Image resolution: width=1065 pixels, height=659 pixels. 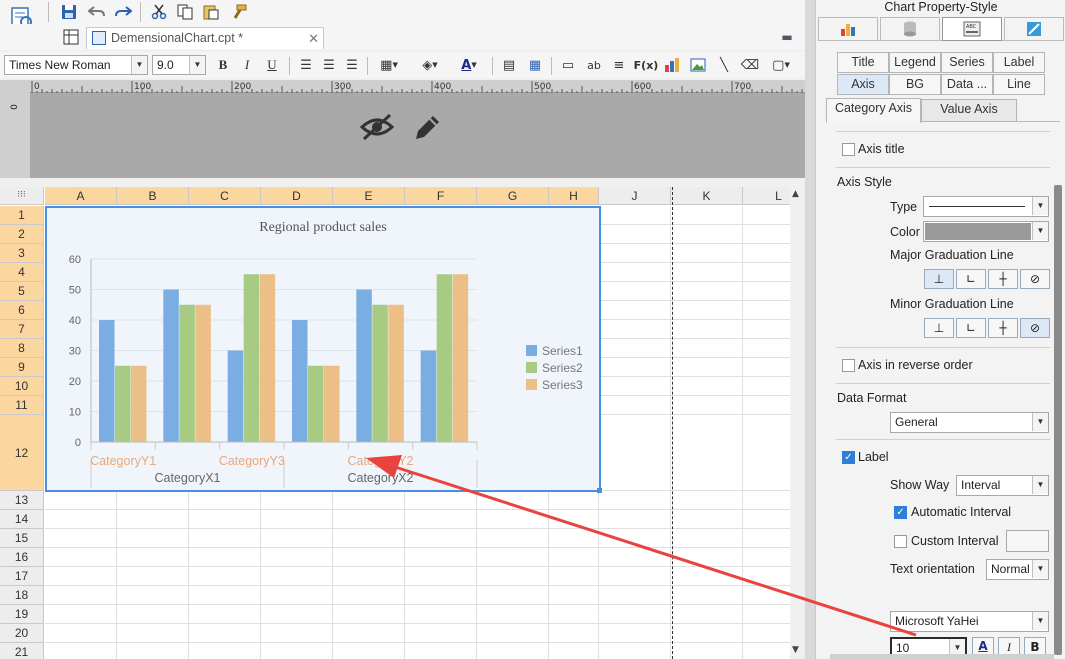 I want to click on resize-handle, so click(x=599, y=490).